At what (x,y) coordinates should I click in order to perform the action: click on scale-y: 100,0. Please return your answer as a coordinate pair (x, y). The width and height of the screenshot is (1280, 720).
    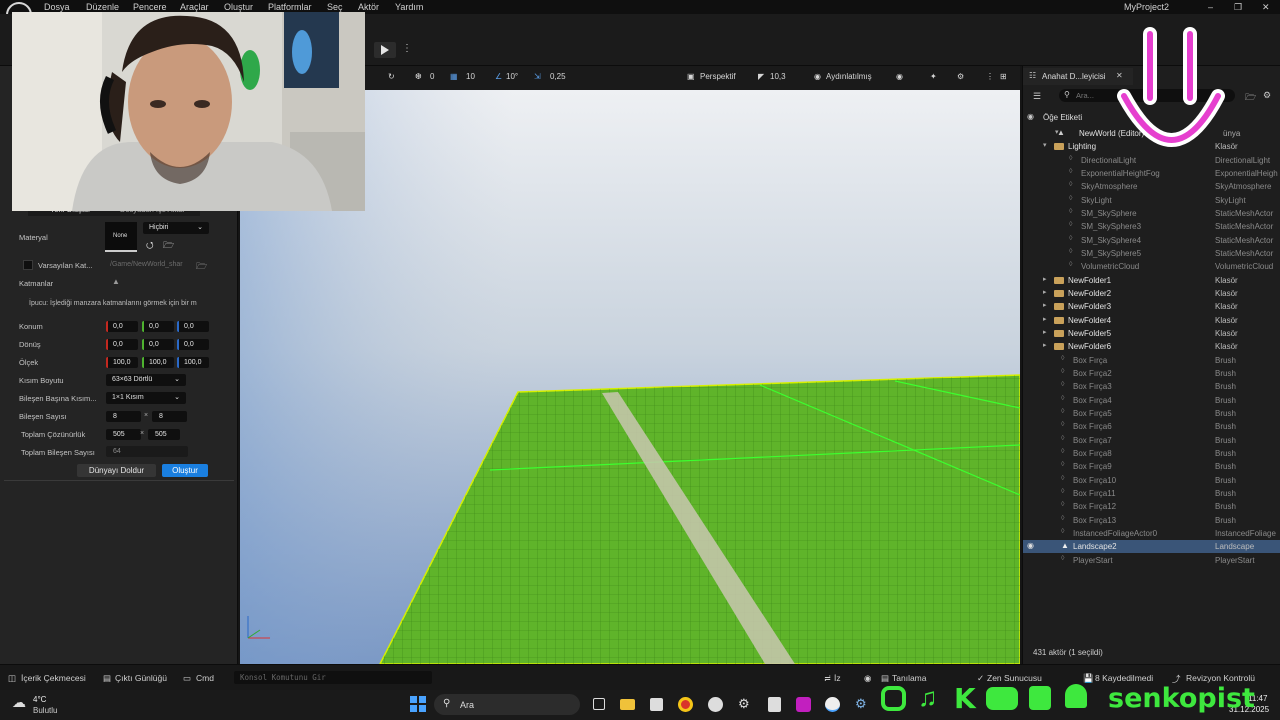
    Looking at the image, I should click on (158, 362).